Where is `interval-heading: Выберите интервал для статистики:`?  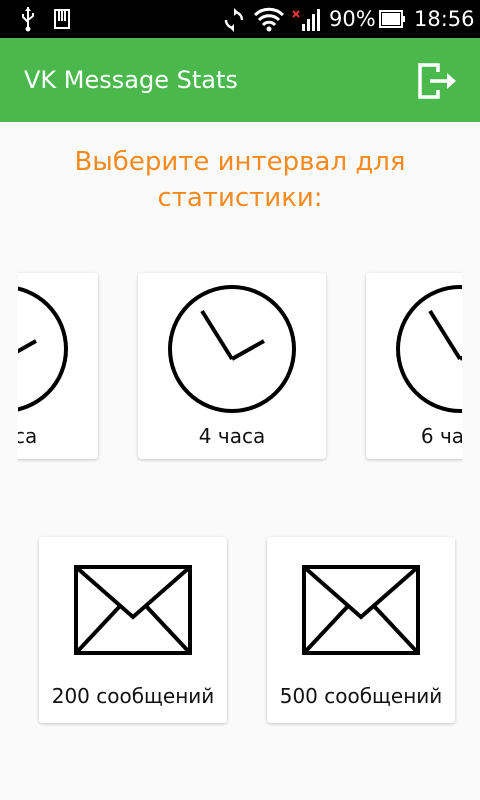 interval-heading: Выберите интервал для статистики: is located at coordinates (240, 180).